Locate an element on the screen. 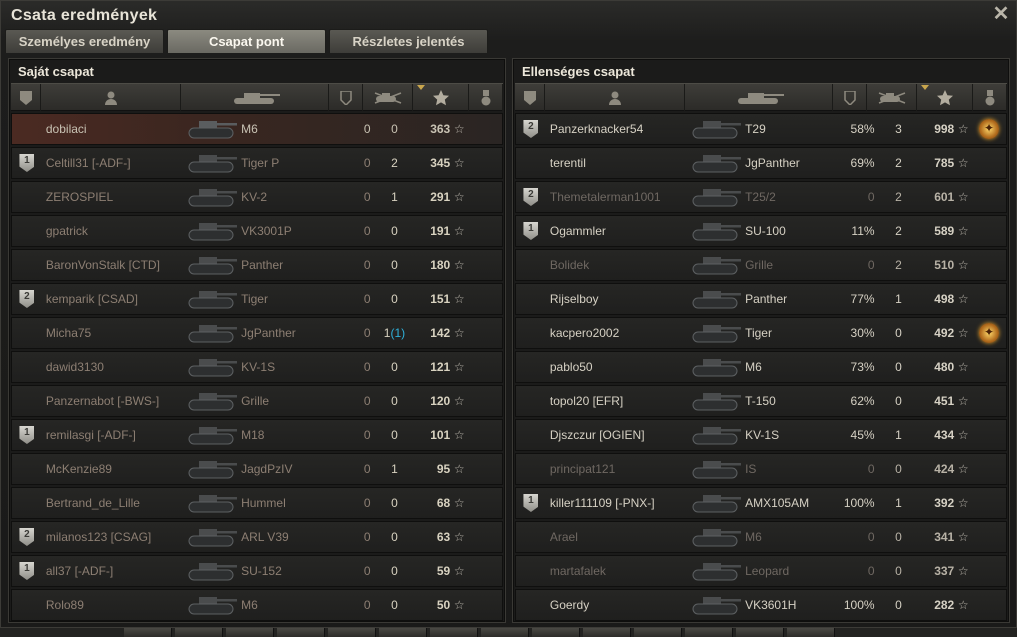  own-team-title: Saját csapat is located at coordinates (56, 71).